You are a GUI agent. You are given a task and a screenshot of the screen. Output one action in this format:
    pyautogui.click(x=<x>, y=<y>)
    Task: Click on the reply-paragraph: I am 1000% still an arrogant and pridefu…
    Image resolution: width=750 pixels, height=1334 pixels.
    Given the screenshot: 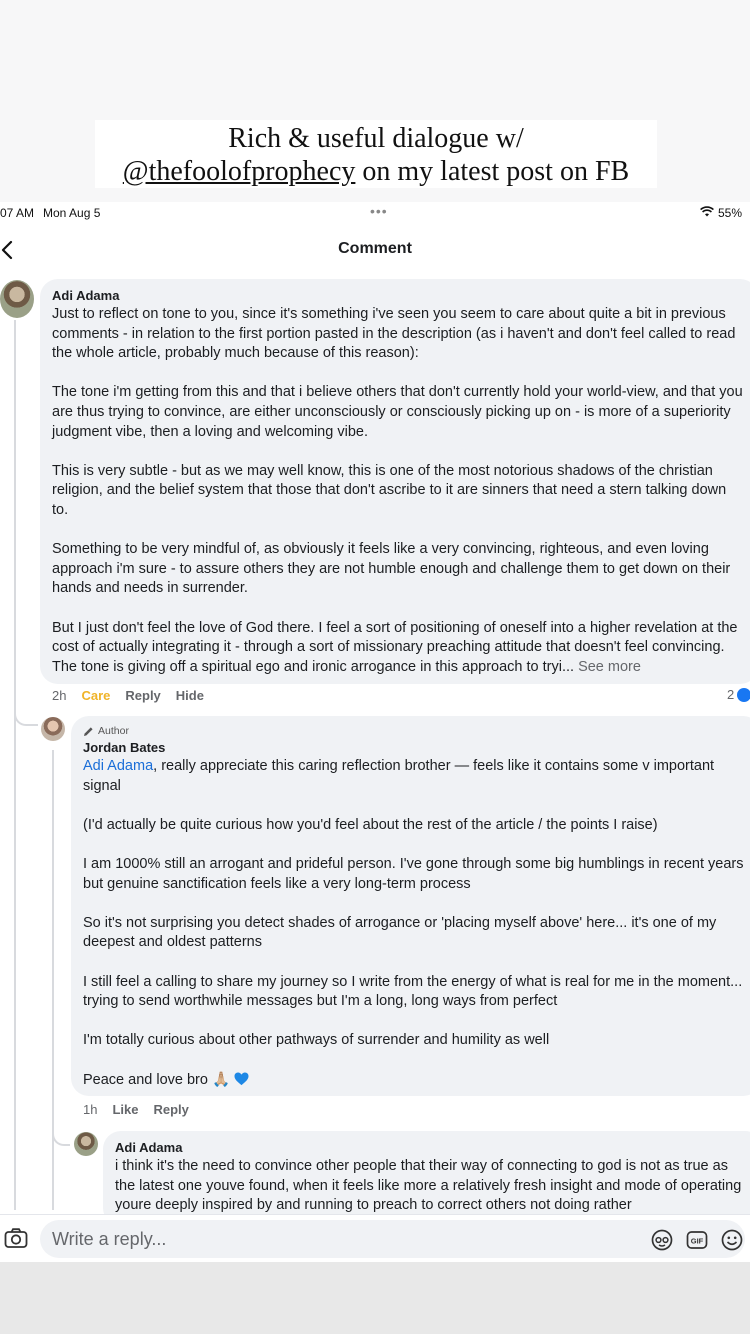 What is the action you would take?
    pyautogui.click(x=413, y=873)
    